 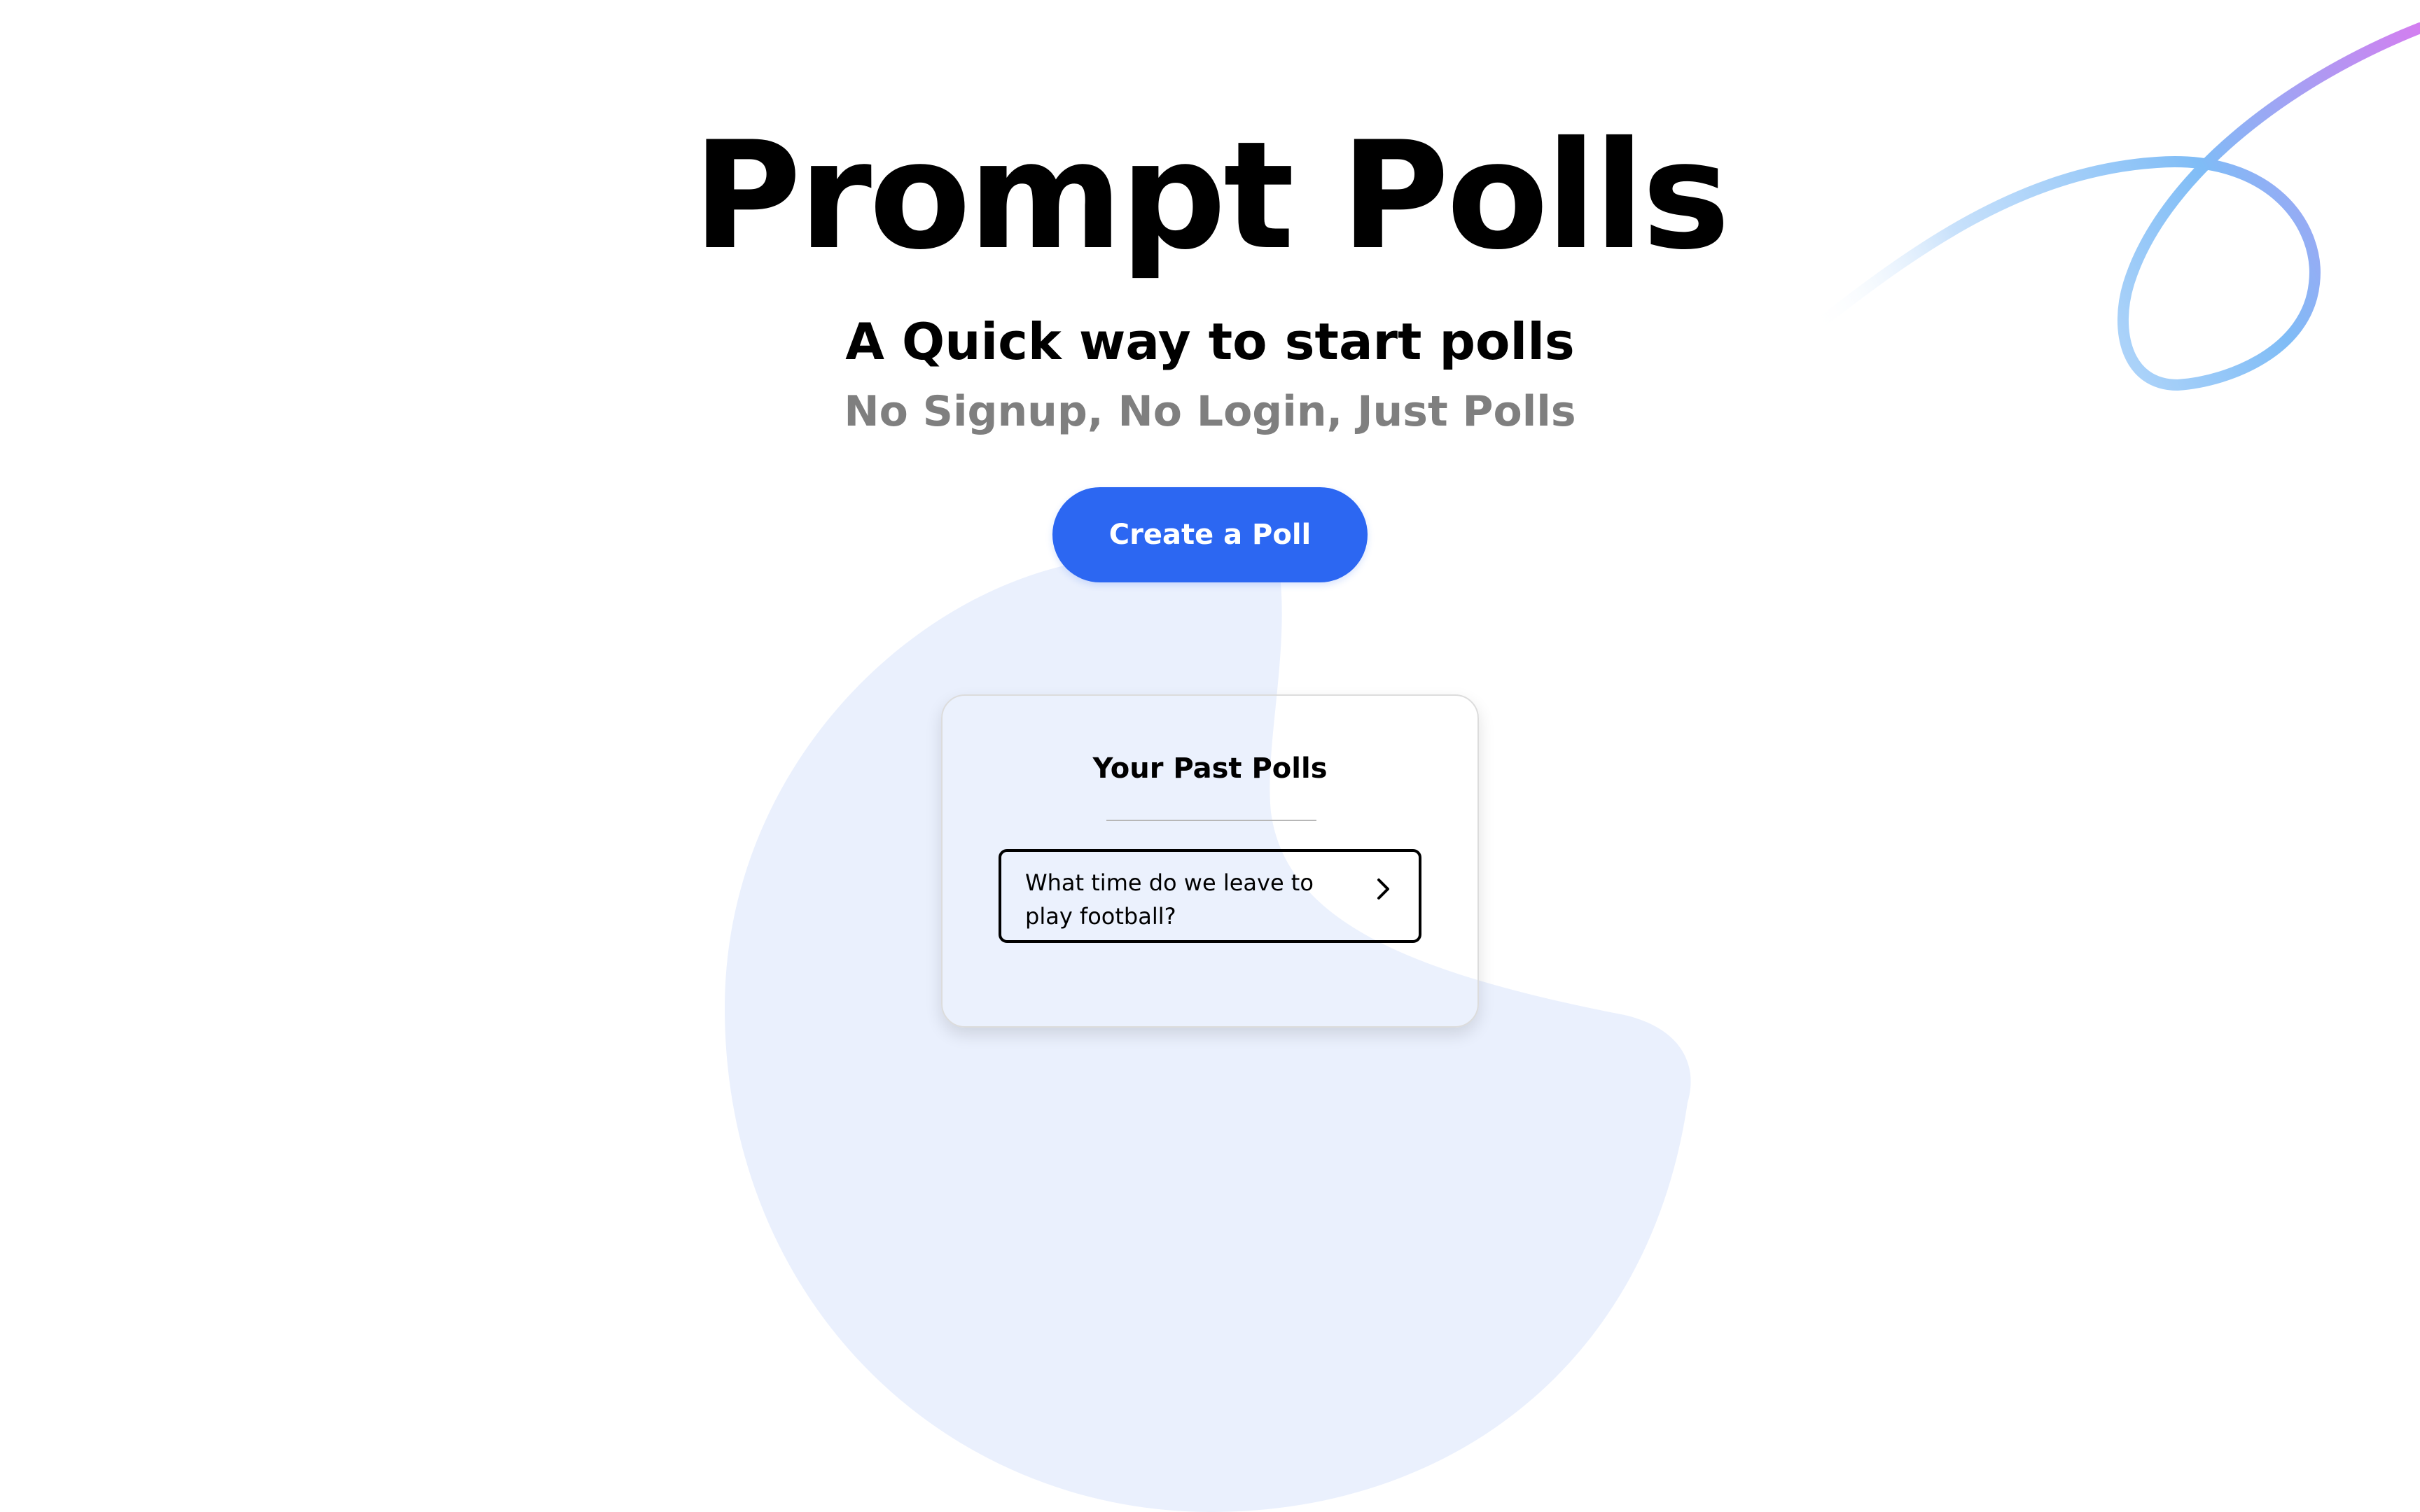 What do you see at coordinates (1210, 768) in the screenshot?
I see `past-polls-title: Your Past Polls` at bounding box center [1210, 768].